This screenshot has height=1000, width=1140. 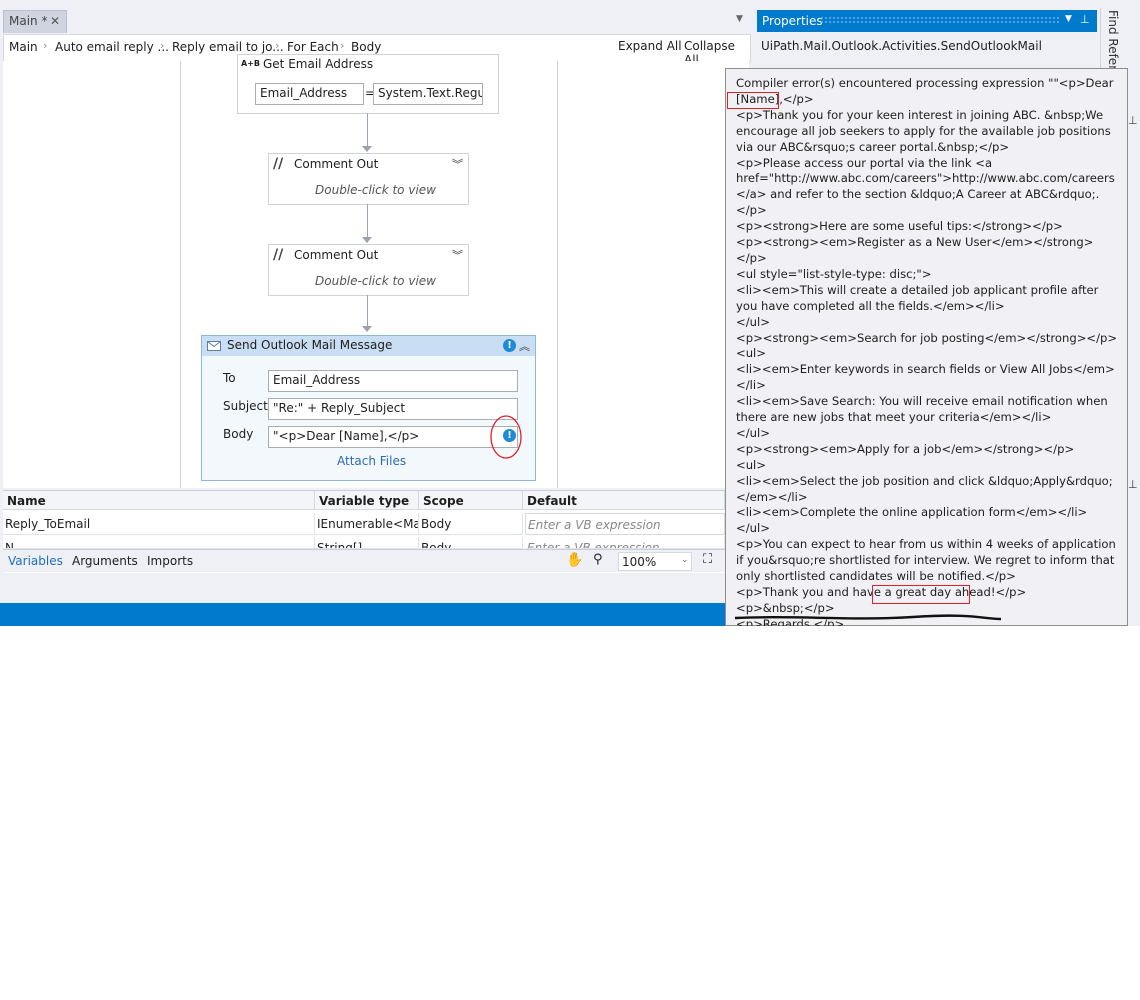 I want to click on zoom-icon: ⚲, so click(x=598, y=559).